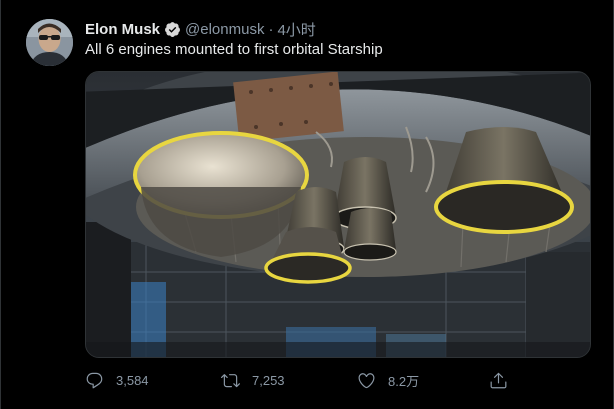  Describe the element at coordinates (268, 380) in the screenshot. I see `retweet-count: 7,253` at that location.